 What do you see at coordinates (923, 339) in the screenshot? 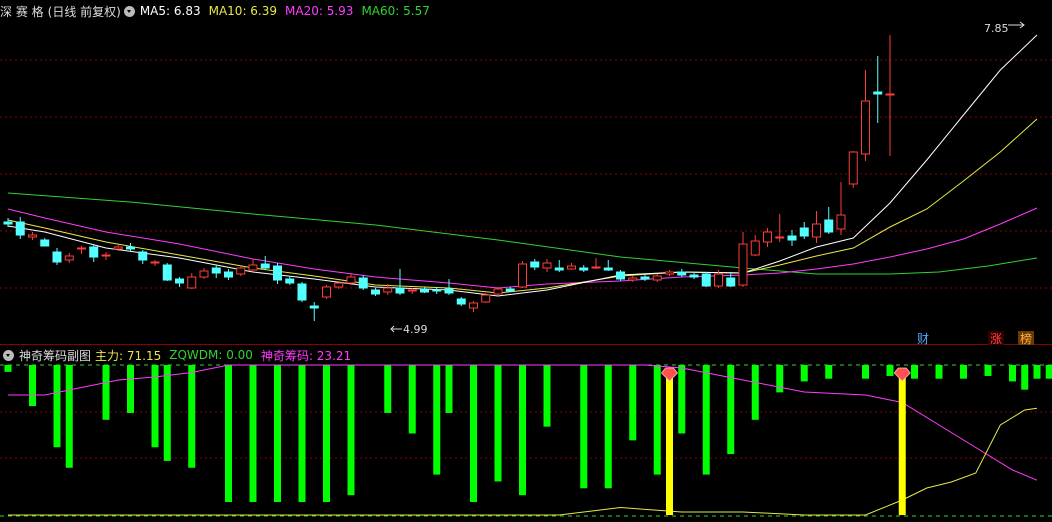
I see `event-marker-cai: 财` at bounding box center [923, 339].